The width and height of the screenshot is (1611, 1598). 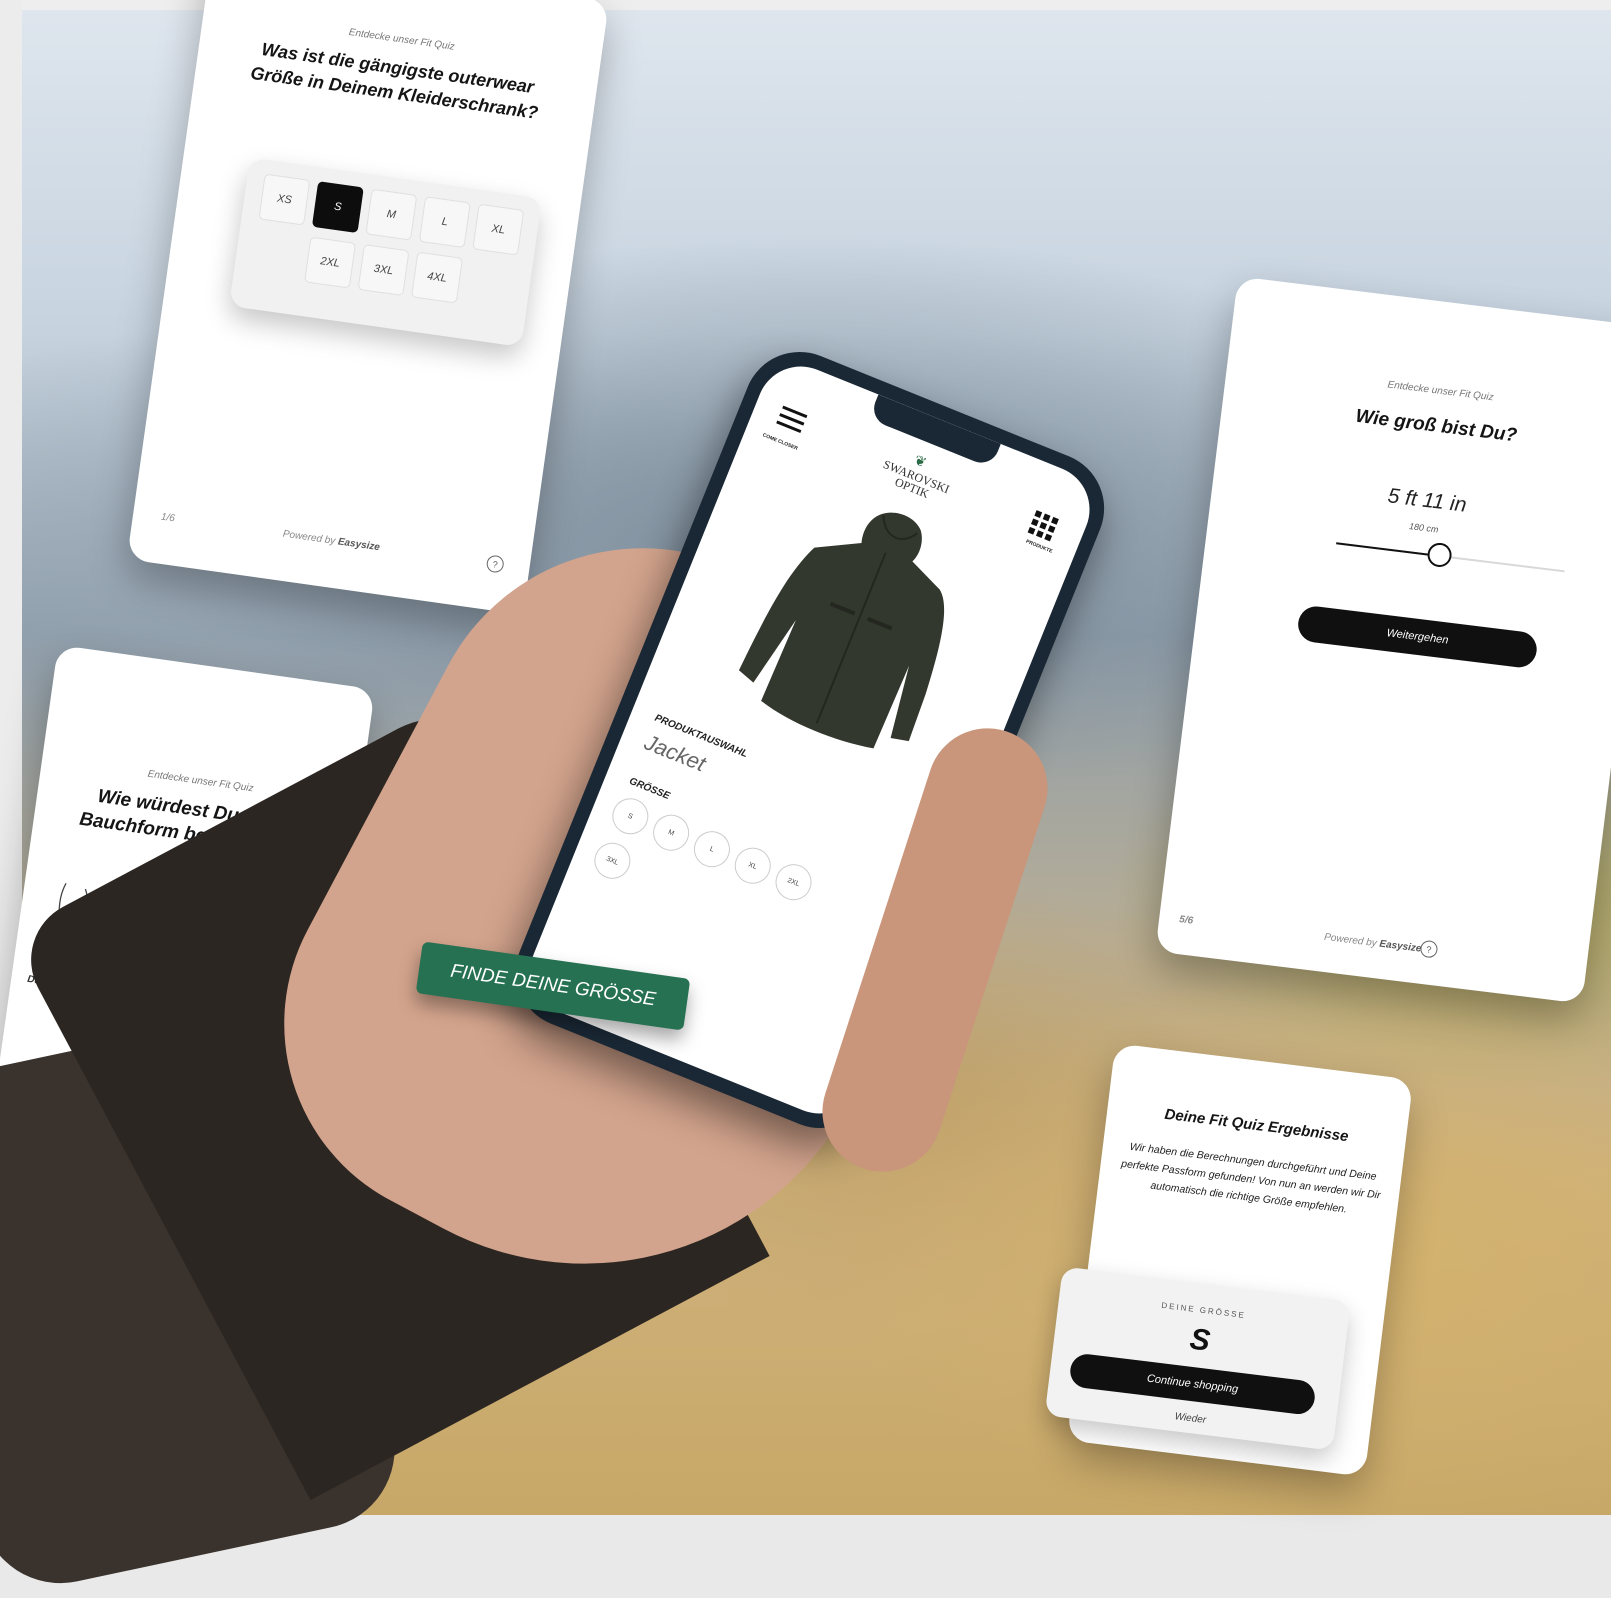 I want to click on help-icon: ?, so click(x=495, y=564).